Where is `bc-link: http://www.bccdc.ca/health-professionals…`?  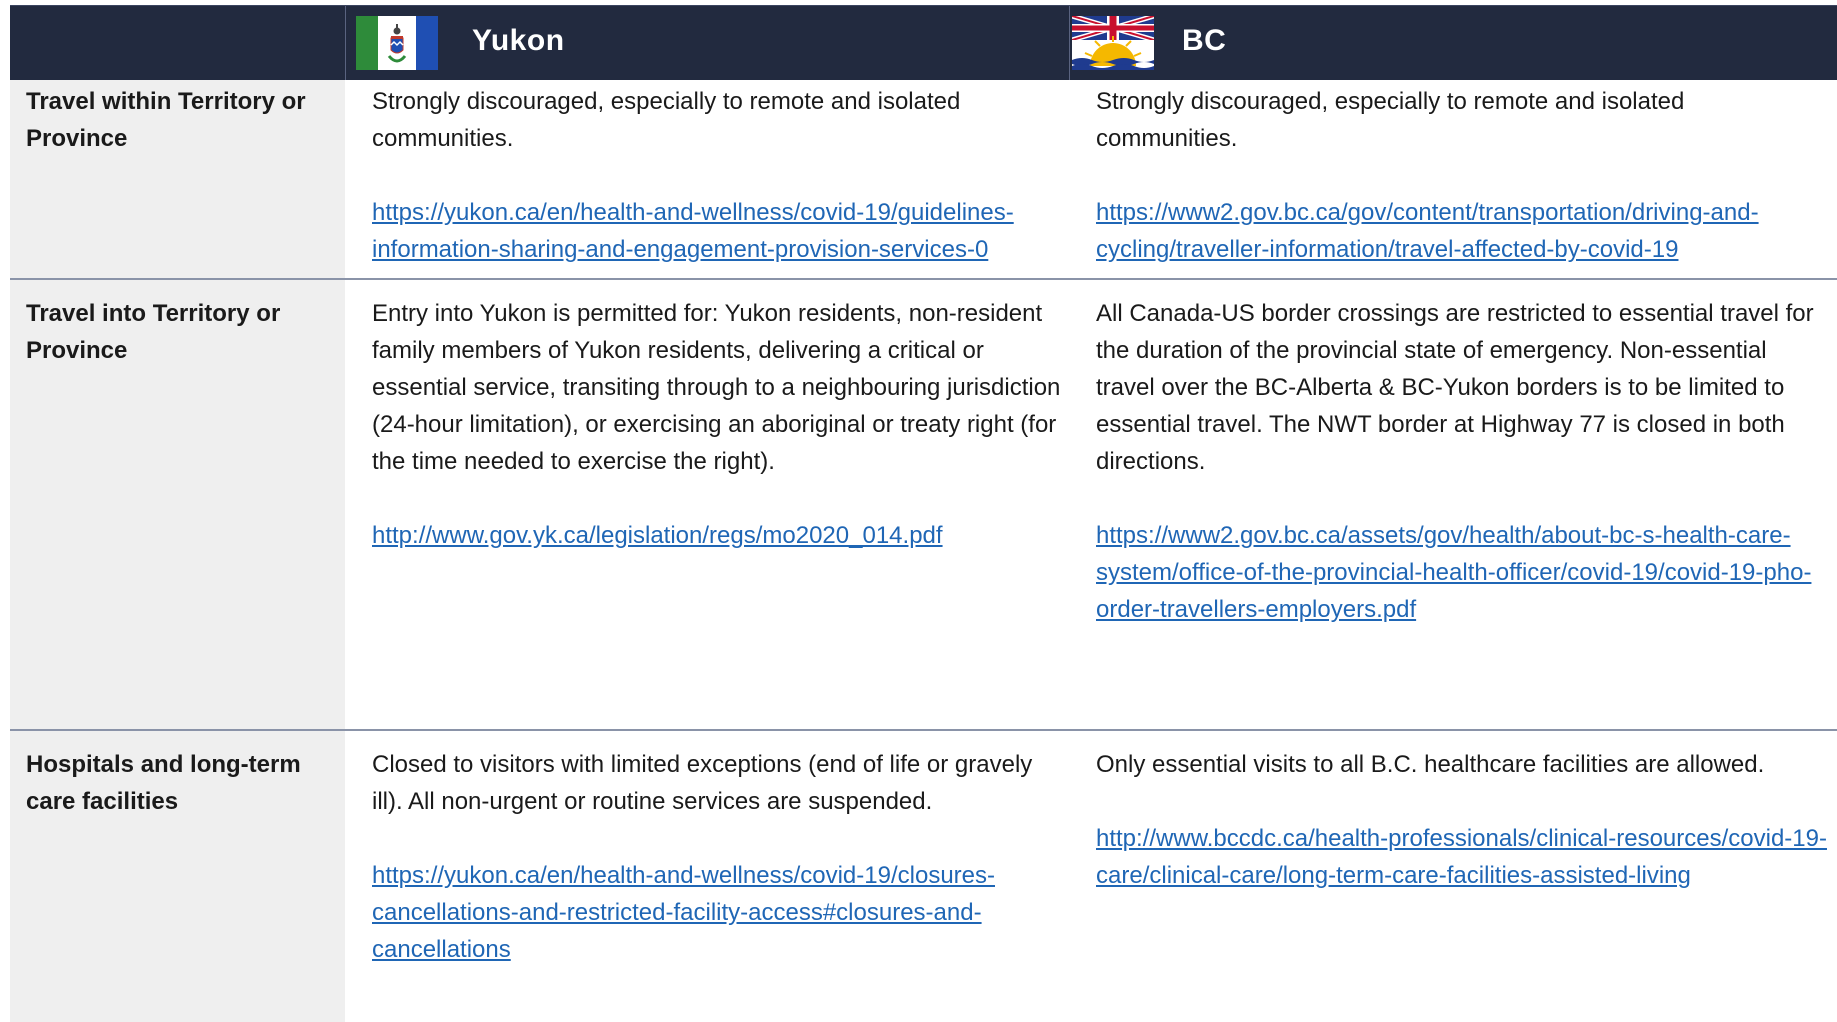 bc-link: http://www.bccdc.ca/health-professionals… is located at coordinates (1461, 857).